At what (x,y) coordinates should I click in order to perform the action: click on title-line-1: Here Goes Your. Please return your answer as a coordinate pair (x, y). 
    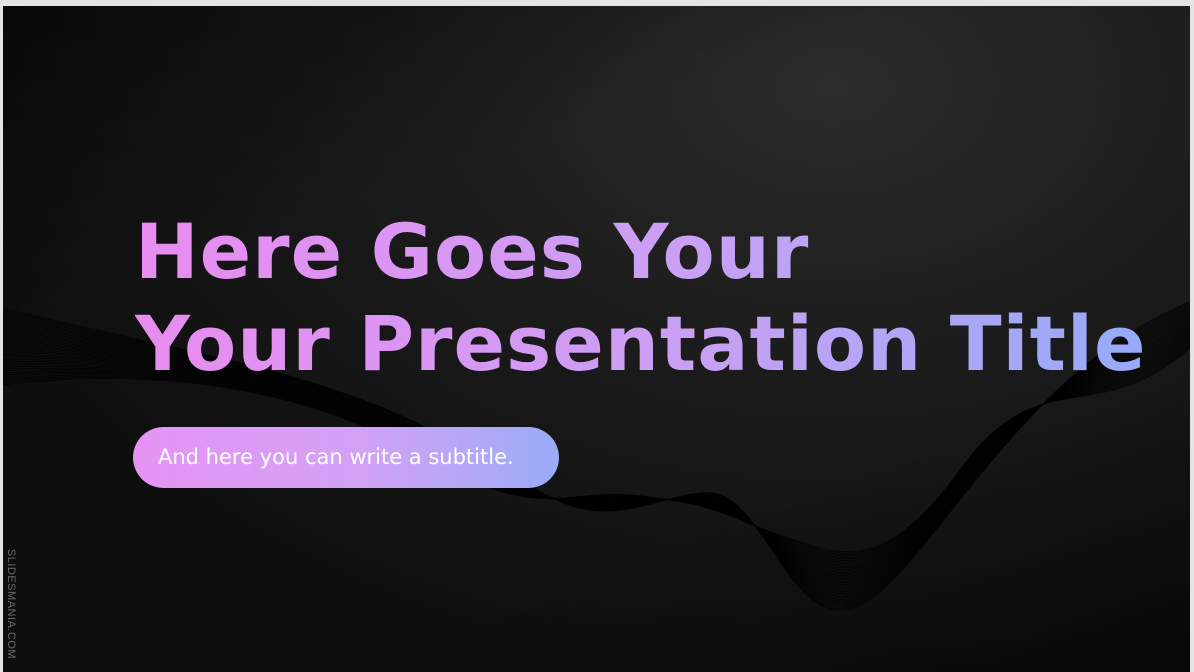
    Looking at the image, I should click on (472, 251).